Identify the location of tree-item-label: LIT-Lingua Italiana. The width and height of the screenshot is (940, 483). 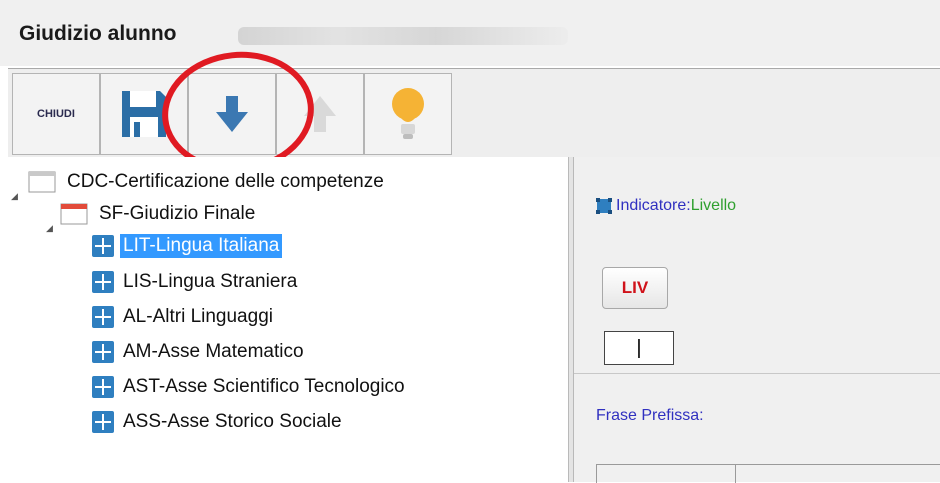
(201, 246).